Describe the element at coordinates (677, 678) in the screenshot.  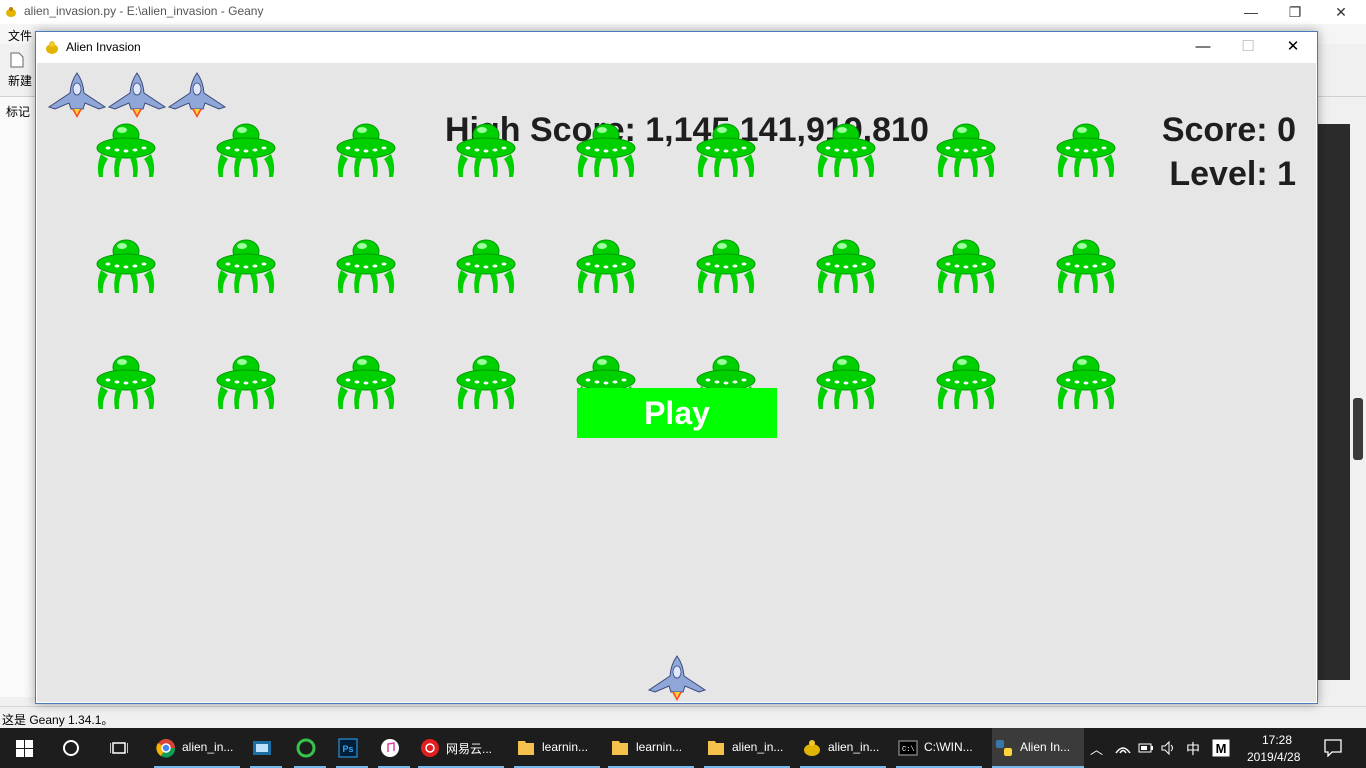
I see `player-ship` at that location.